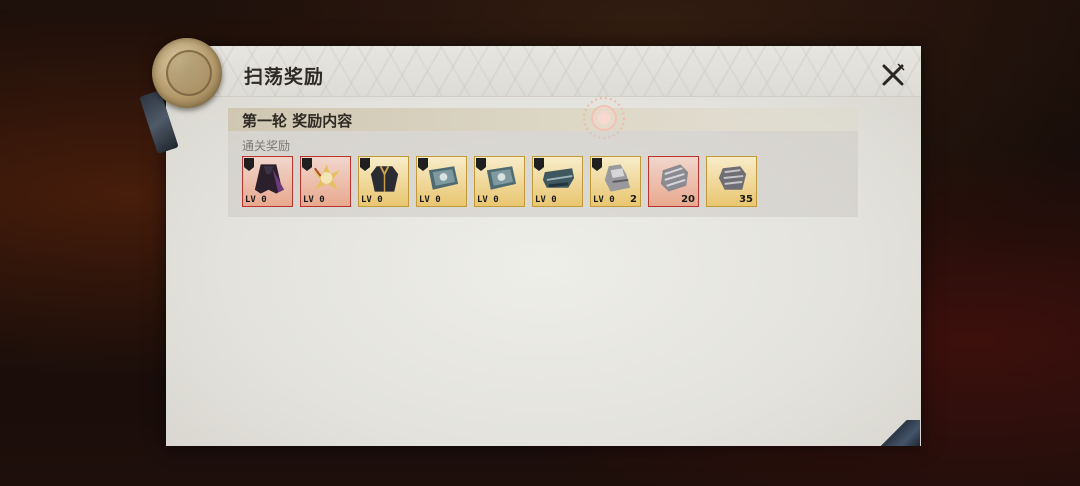 Image resolution: width=1080 pixels, height=486 pixels. What do you see at coordinates (297, 121) in the screenshot?
I see `round-title: 第一轮 奖励内容` at bounding box center [297, 121].